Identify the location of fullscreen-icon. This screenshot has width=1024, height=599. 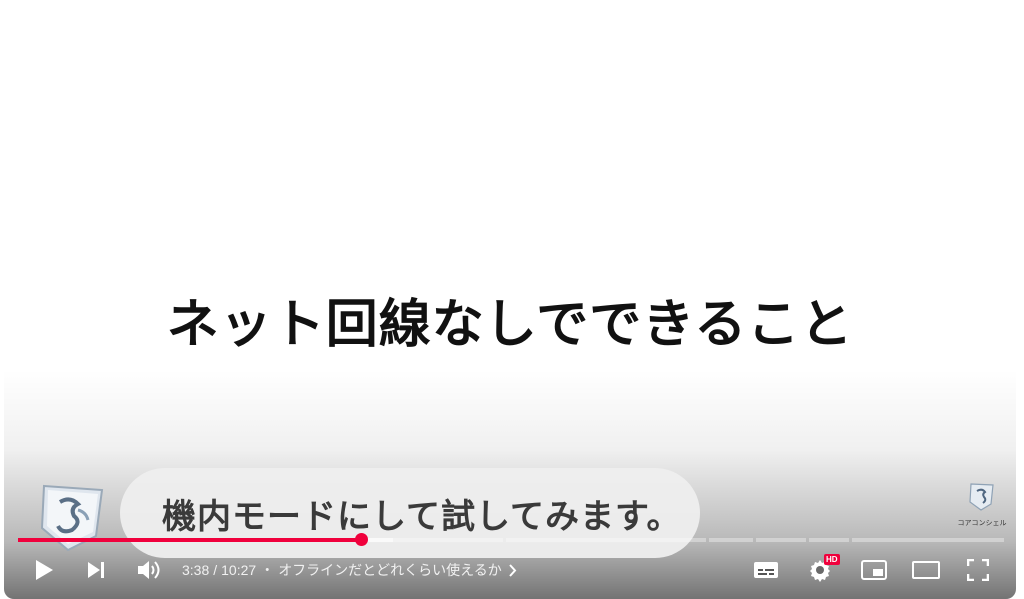
(978, 570).